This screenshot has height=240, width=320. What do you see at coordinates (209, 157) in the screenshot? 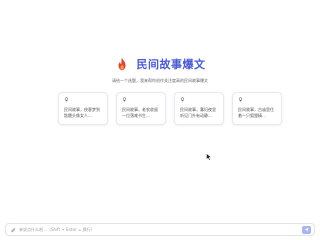
I see `mouse-pointer-icon` at bounding box center [209, 157].